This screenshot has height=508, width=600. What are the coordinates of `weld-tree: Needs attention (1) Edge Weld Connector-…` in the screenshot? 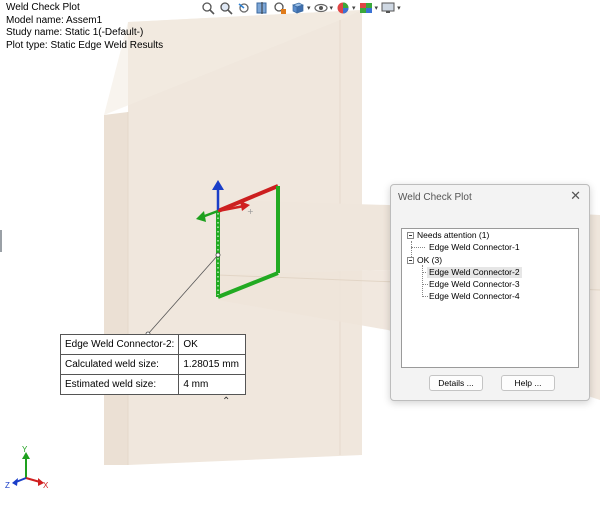 It's located at (490, 298).